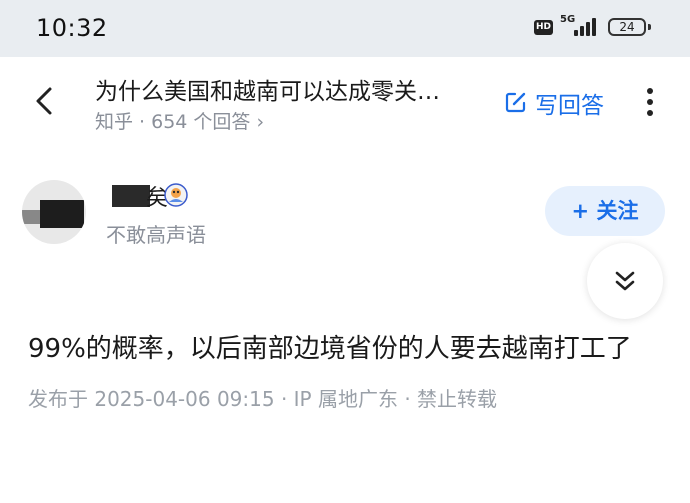  Describe the element at coordinates (156, 235) in the screenshot. I see `author-bio: 不敢高声语` at that location.